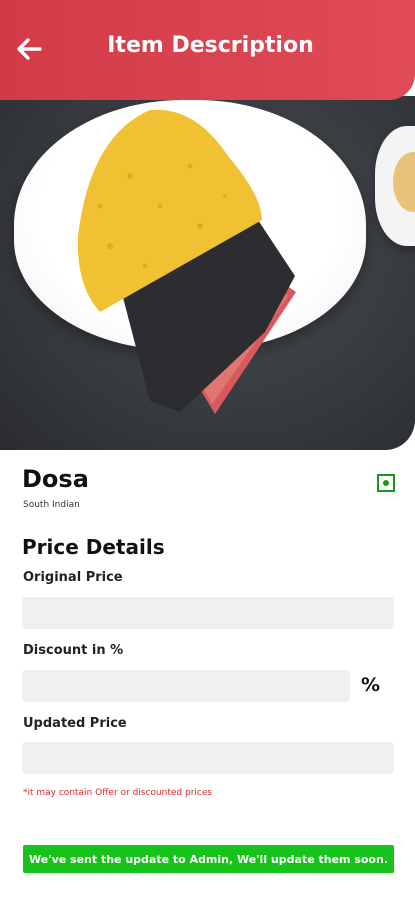 Image resolution: width=415 pixels, height=900 pixels. Describe the element at coordinates (208, 613) in the screenshot. I see `original-price-input` at that location.